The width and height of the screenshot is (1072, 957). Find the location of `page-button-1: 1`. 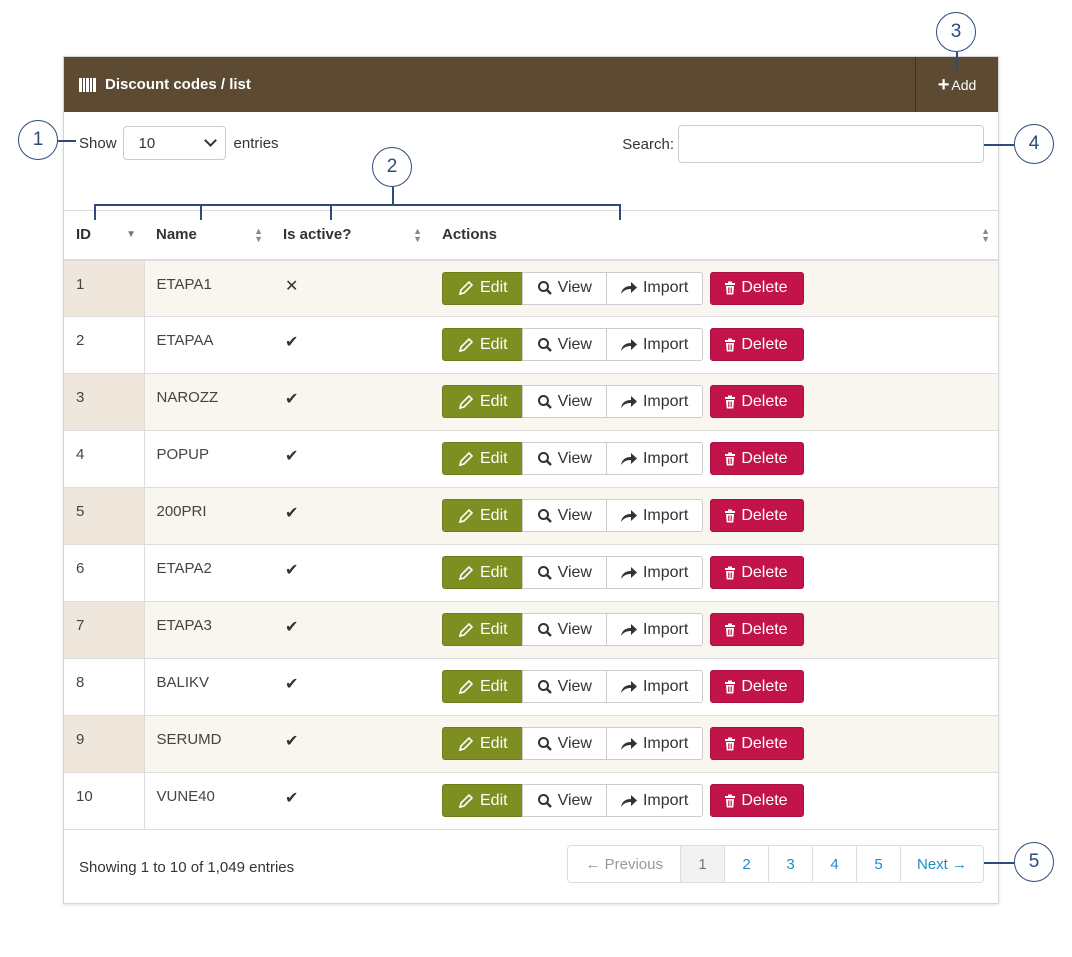

page-button-1: 1 is located at coordinates (702, 864).